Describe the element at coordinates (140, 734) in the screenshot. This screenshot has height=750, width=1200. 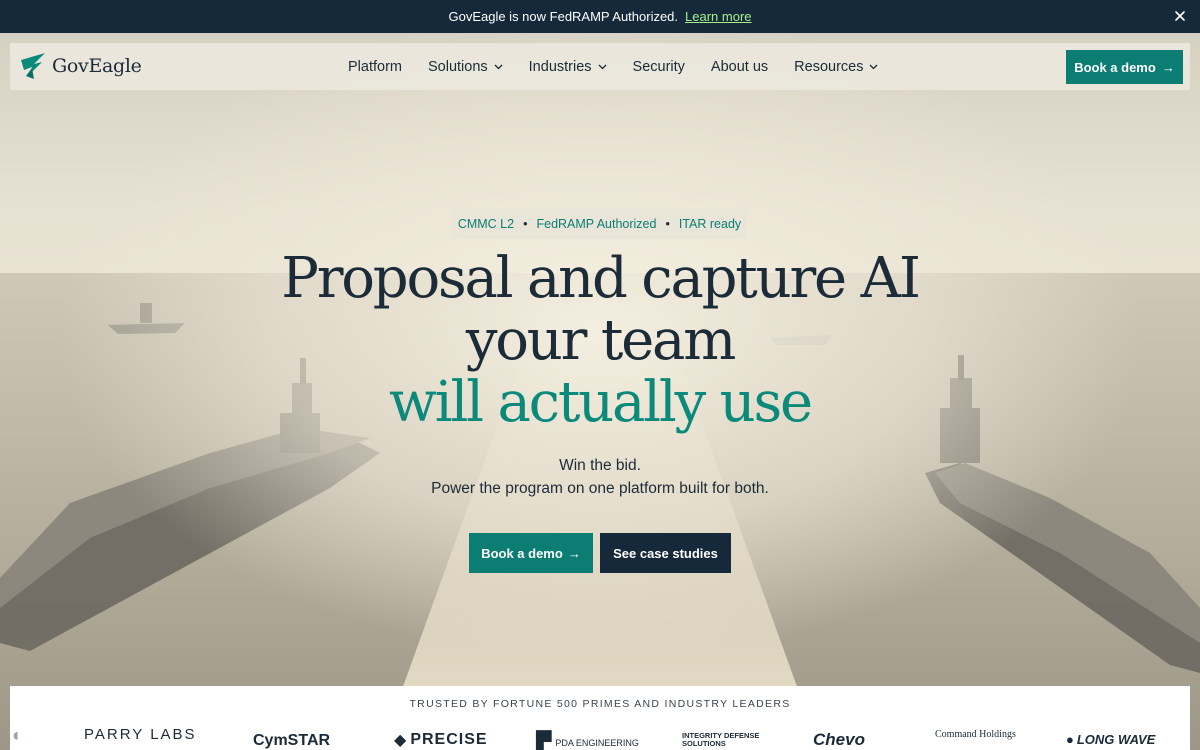
I see `logo-parry-labs: PARRY LABS` at that location.